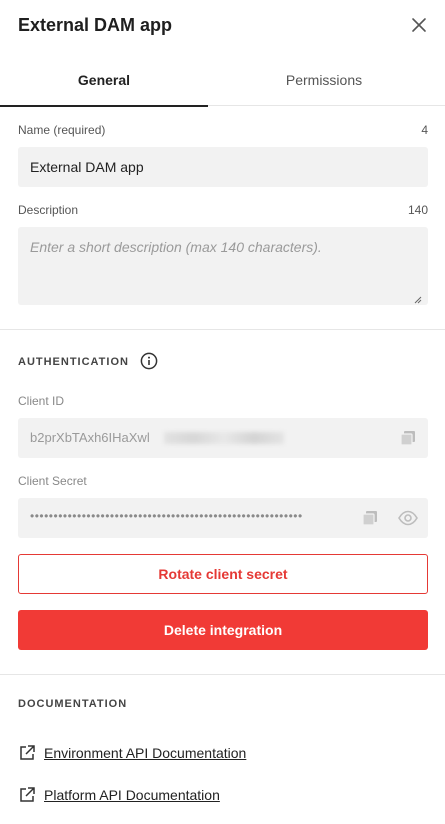 Image resolution: width=445 pixels, height=824 pixels. What do you see at coordinates (104, 82) in the screenshot?
I see `tab-general: General` at bounding box center [104, 82].